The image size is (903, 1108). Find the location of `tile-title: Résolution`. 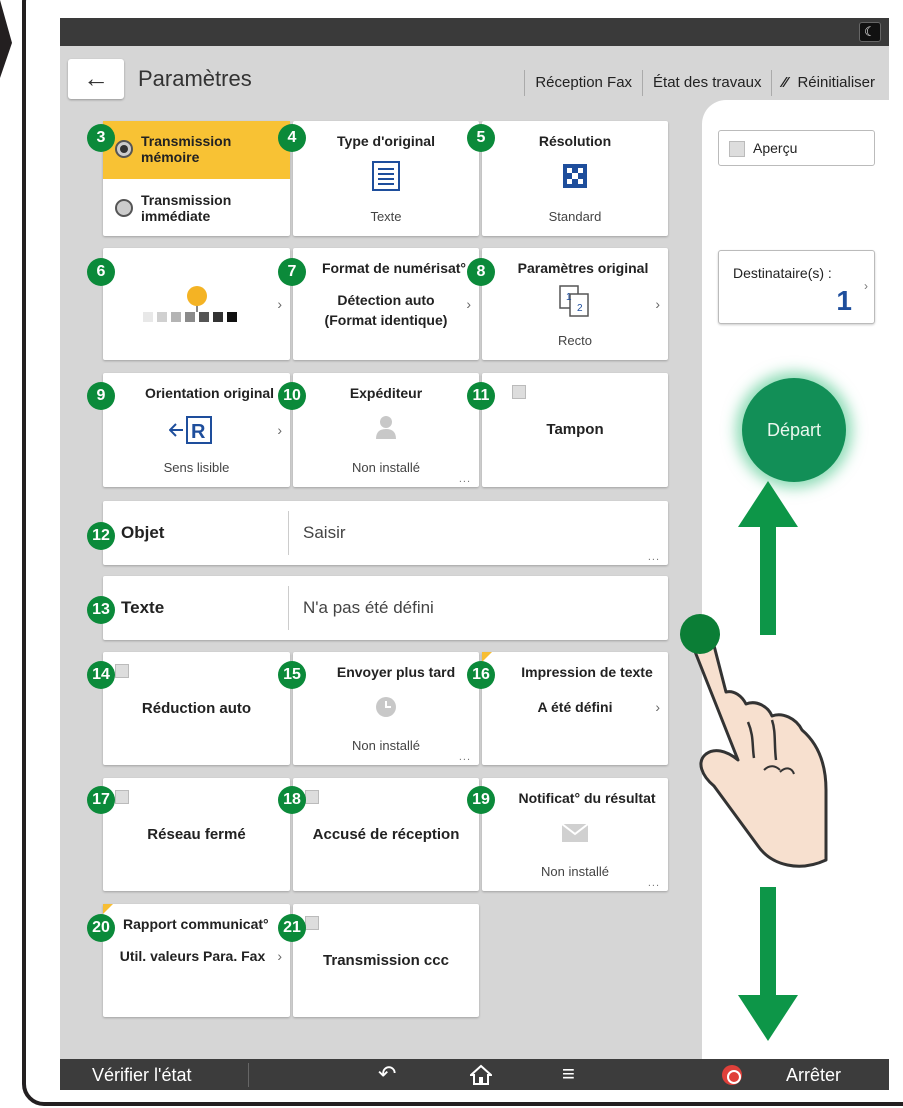

tile-title: Résolution is located at coordinates (575, 141).